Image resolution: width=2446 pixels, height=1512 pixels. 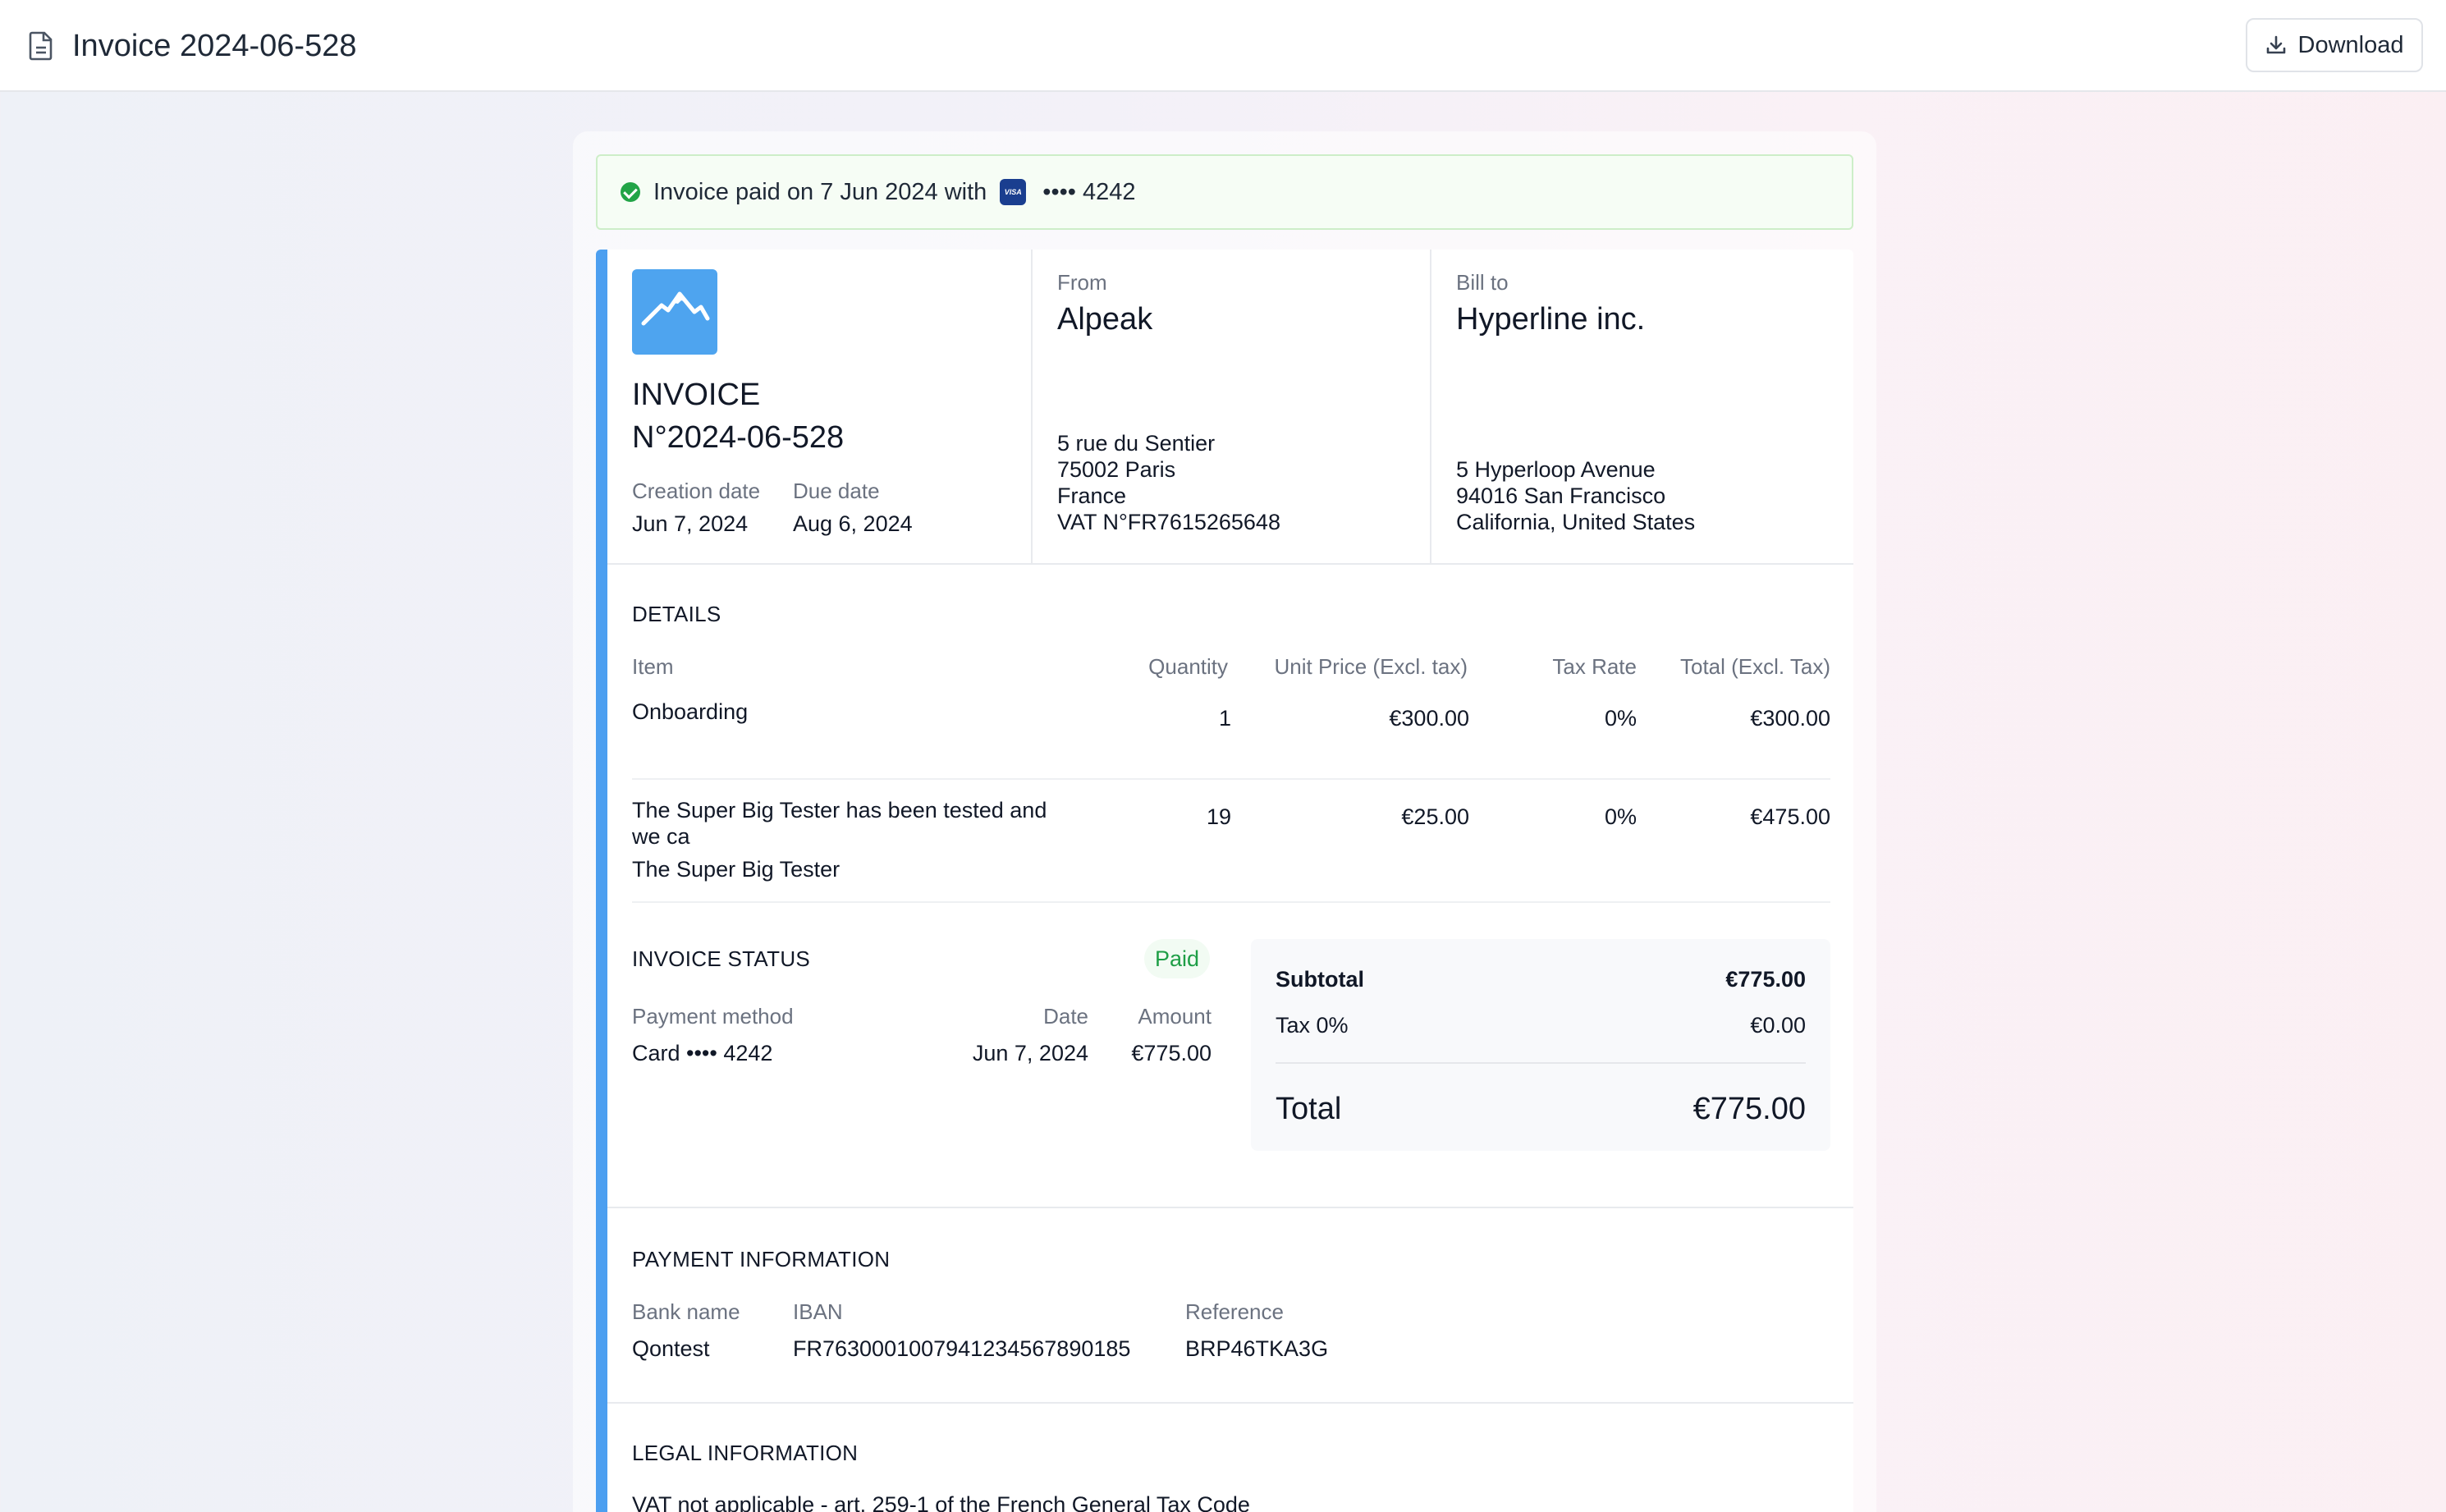 I want to click on bill-to-label: Bill to, so click(x=1482, y=282).